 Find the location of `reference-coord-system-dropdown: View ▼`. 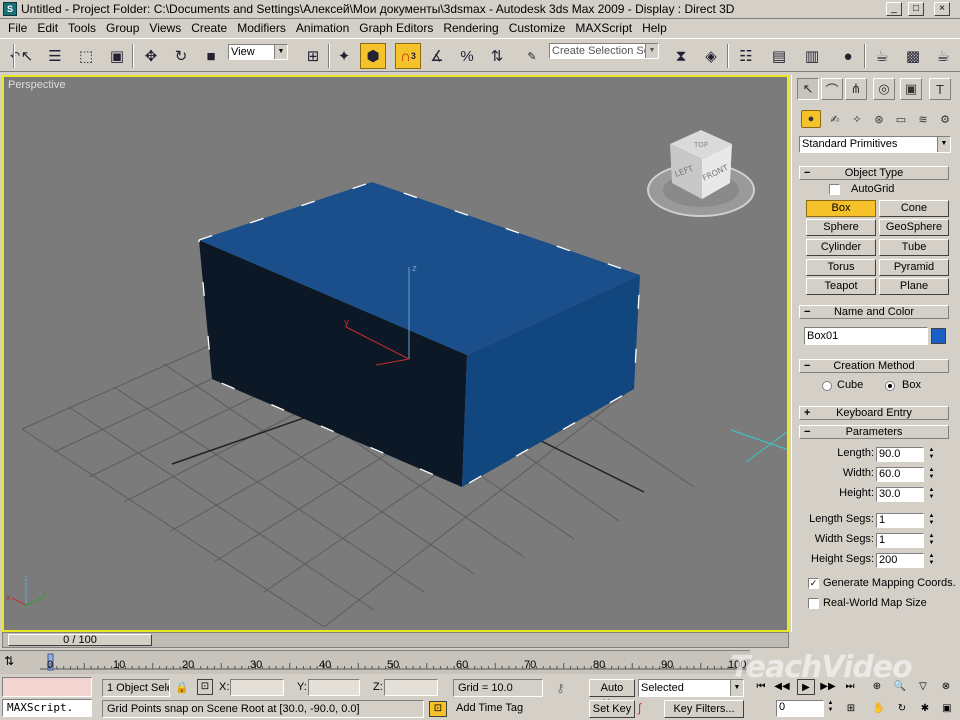

reference-coord-system-dropdown: View ▼ is located at coordinates (258, 52).